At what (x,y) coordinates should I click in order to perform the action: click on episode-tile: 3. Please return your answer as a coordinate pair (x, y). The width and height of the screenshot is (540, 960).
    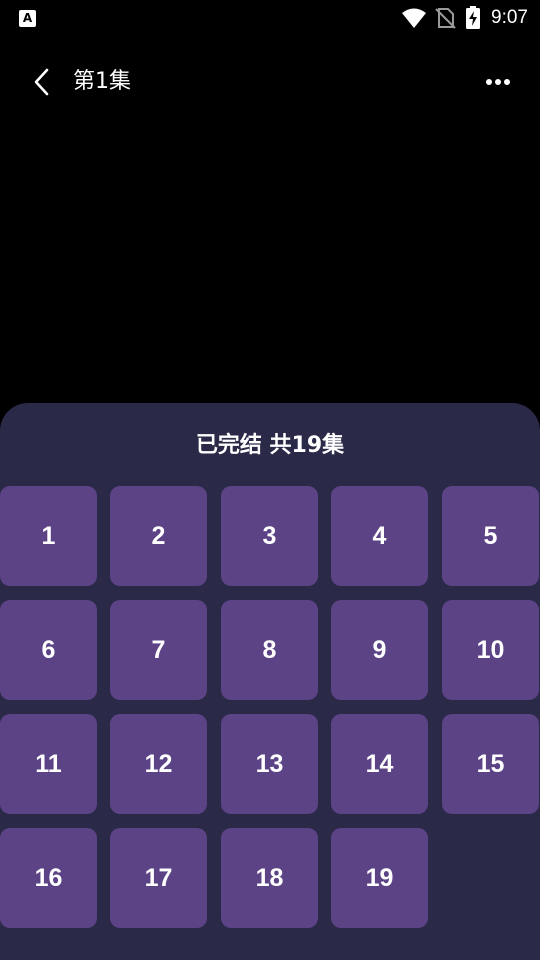
    Looking at the image, I should click on (269, 536).